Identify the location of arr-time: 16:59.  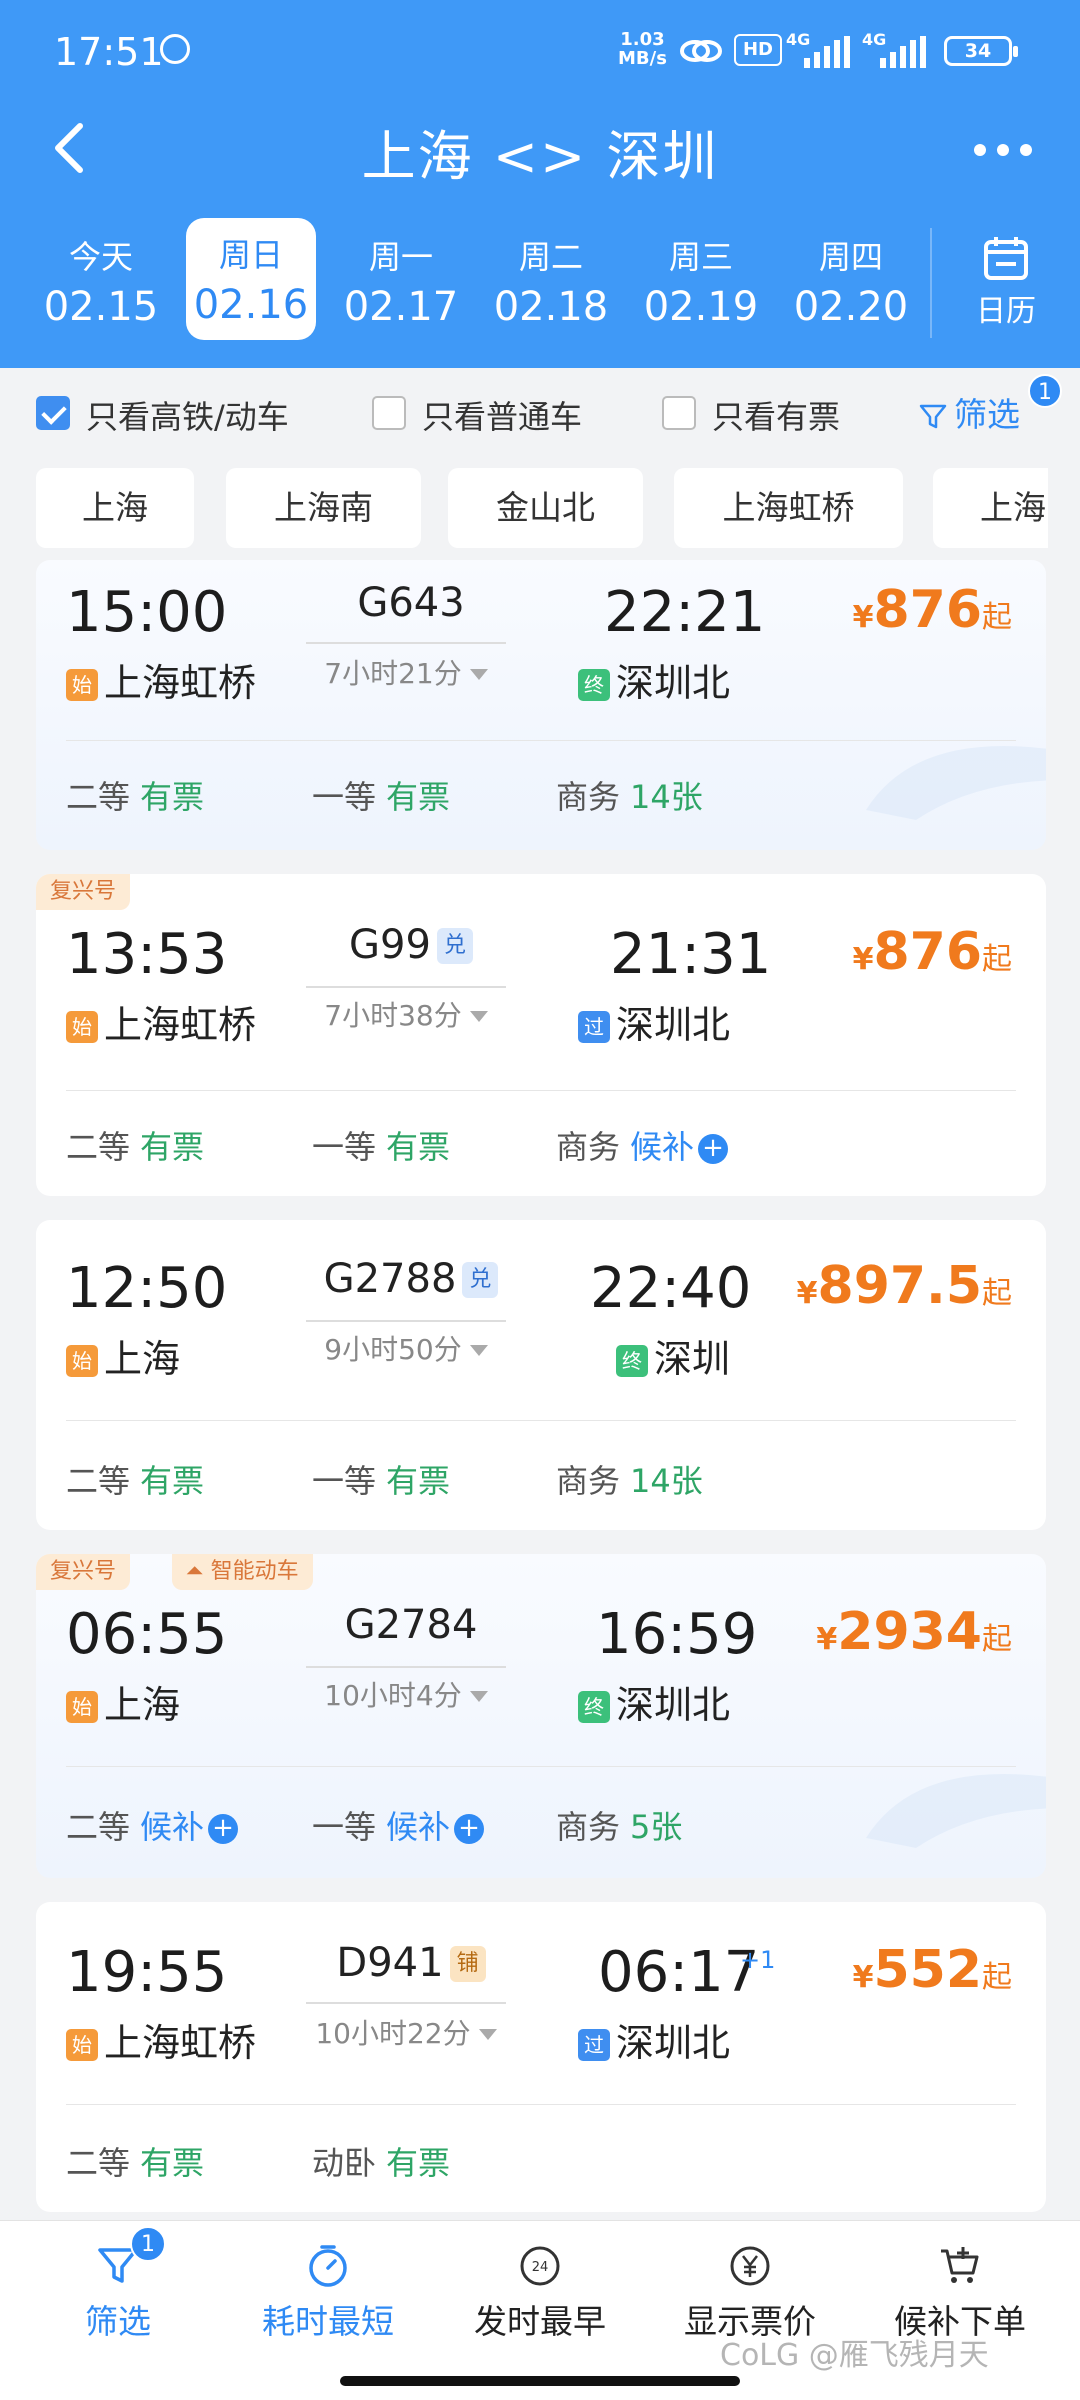
(677, 1634).